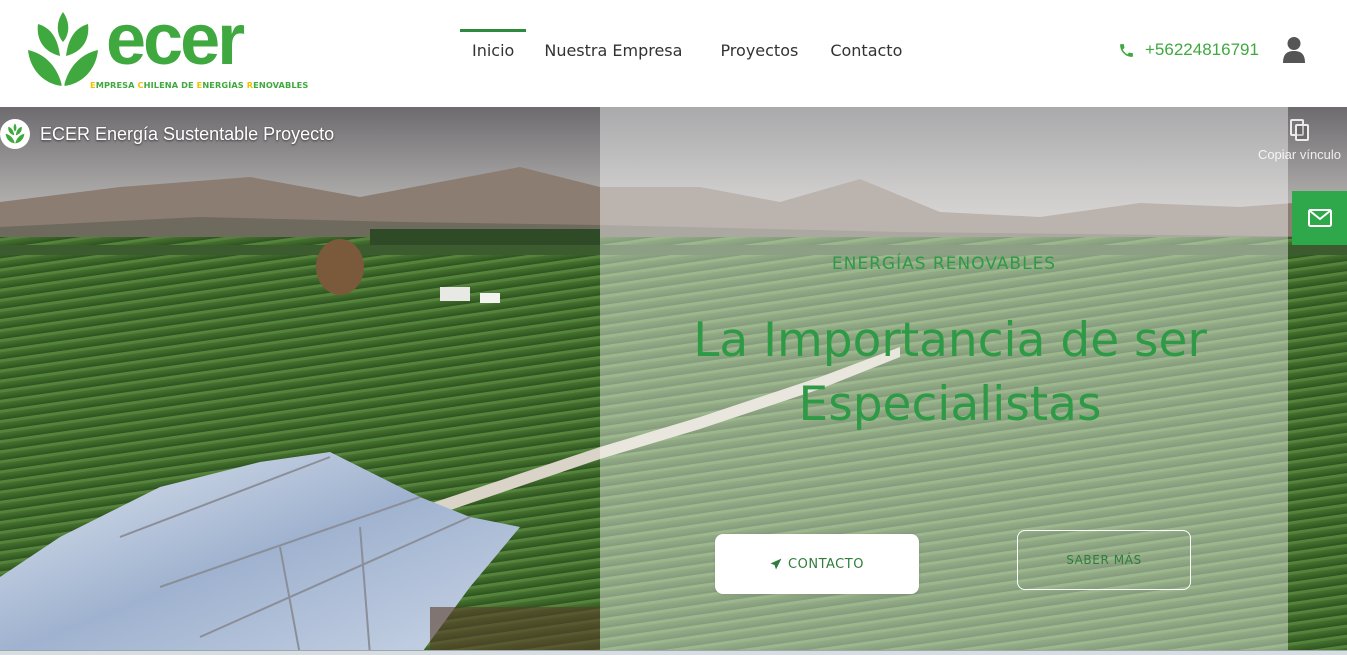 Image resolution: width=1347 pixels, height=655 pixels. I want to click on paper-plane-icon, so click(776, 564).